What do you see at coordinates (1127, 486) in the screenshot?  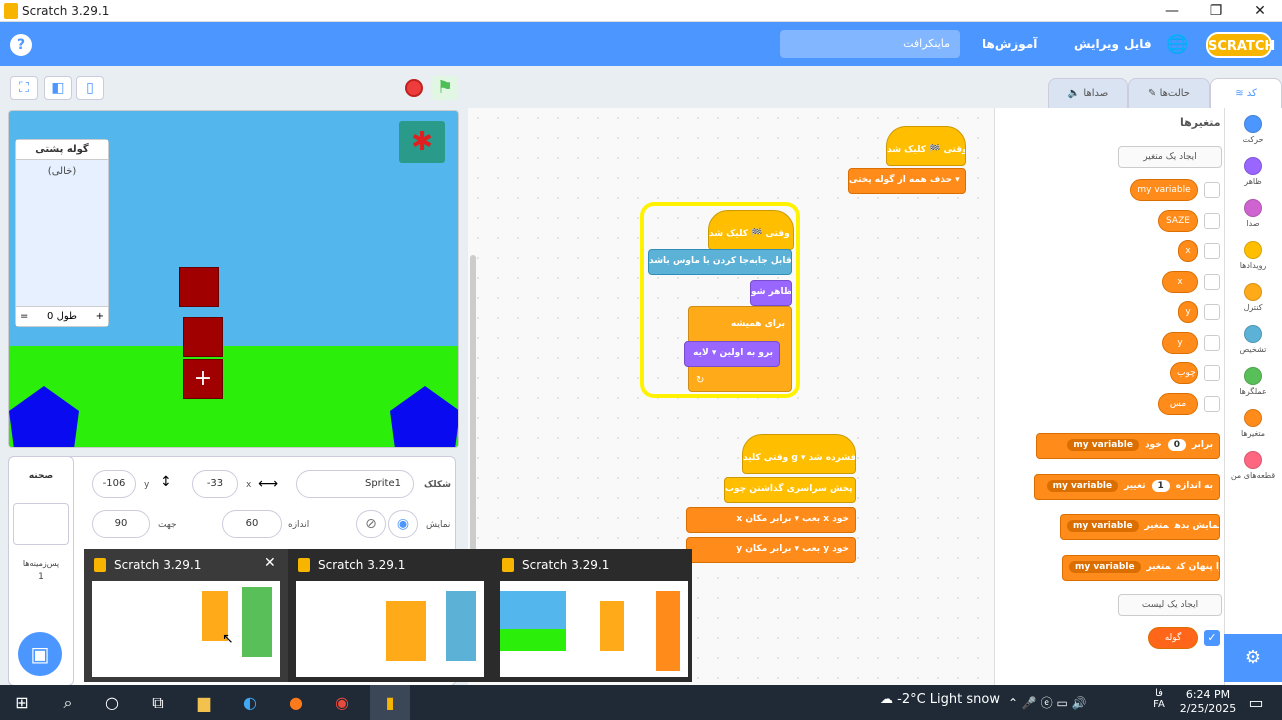 I see `palette-variable-block: my variable به اندازه 1 تغییر` at bounding box center [1127, 486].